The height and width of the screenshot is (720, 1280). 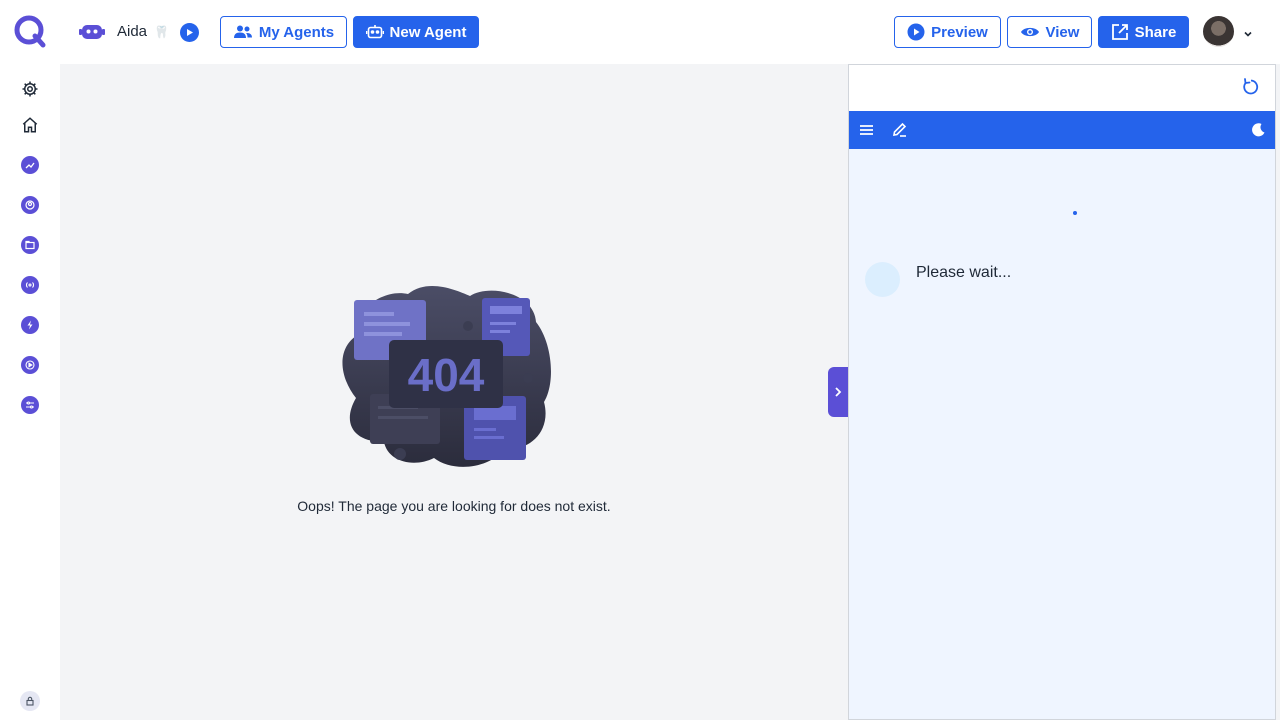 I want to click on my-agents-label: My Agents, so click(x=296, y=32).